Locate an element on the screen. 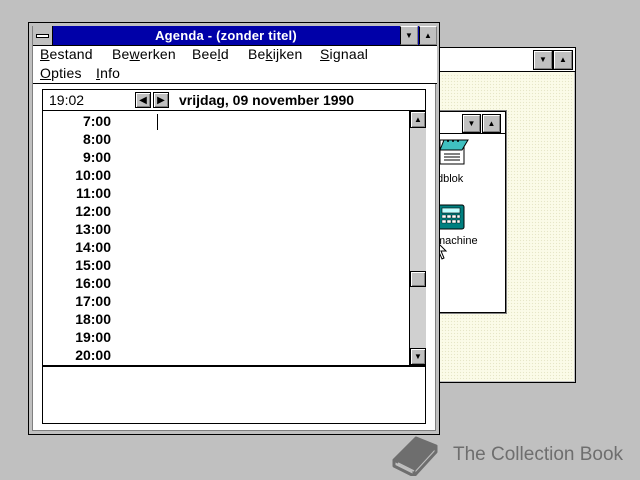  scroll-down-button: ▼ is located at coordinates (418, 356).